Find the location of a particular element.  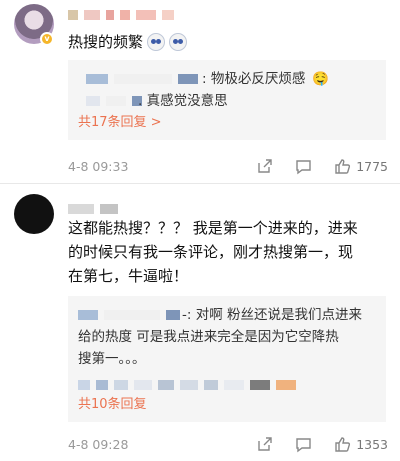

like-button: 1775 is located at coordinates (361, 166).